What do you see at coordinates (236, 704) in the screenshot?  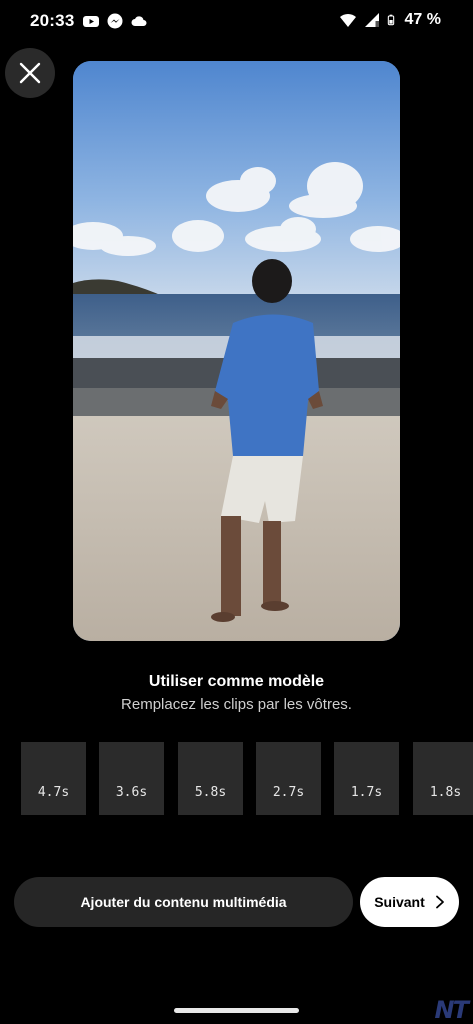 I see `template-subtitle: Remplacez les clips par les vôtres.` at bounding box center [236, 704].